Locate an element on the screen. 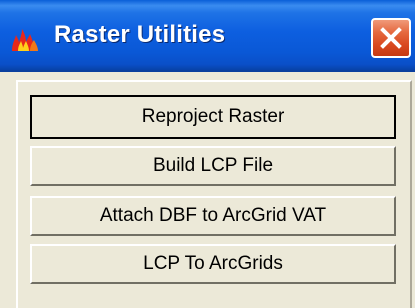 This screenshot has height=308, width=415. build-lcp-file-label: Build LCP File is located at coordinates (213, 165).